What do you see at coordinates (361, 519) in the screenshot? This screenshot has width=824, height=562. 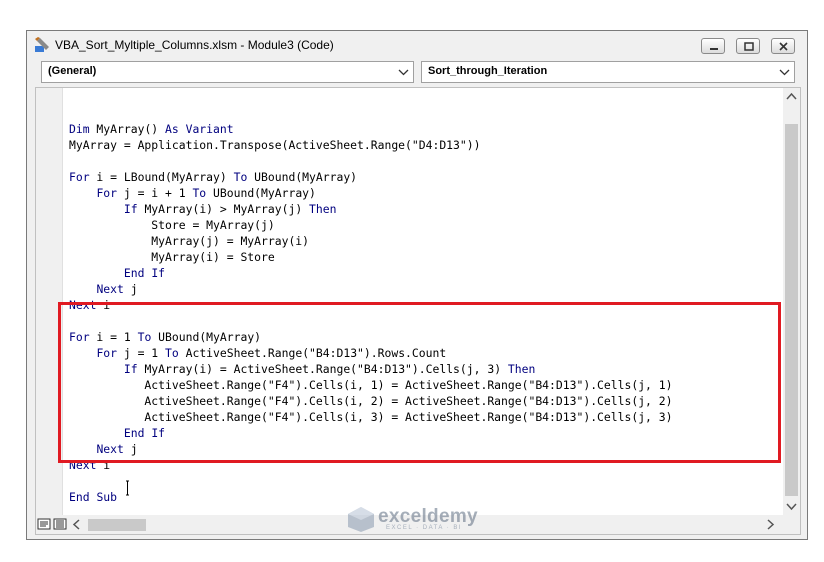 I see `exceldemy-logo-icon` at bounding box center [361, 519].